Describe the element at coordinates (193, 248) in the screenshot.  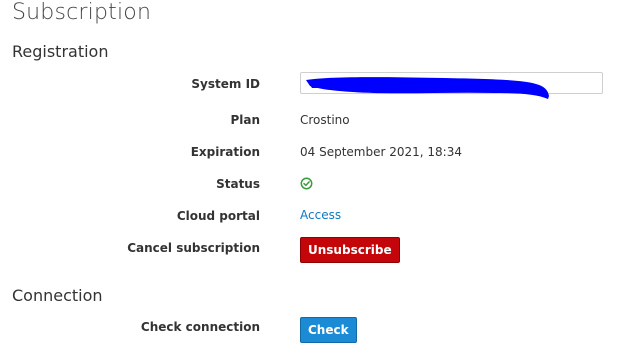
I see `cancel-subscription-label: Cancel subscription` at that location.